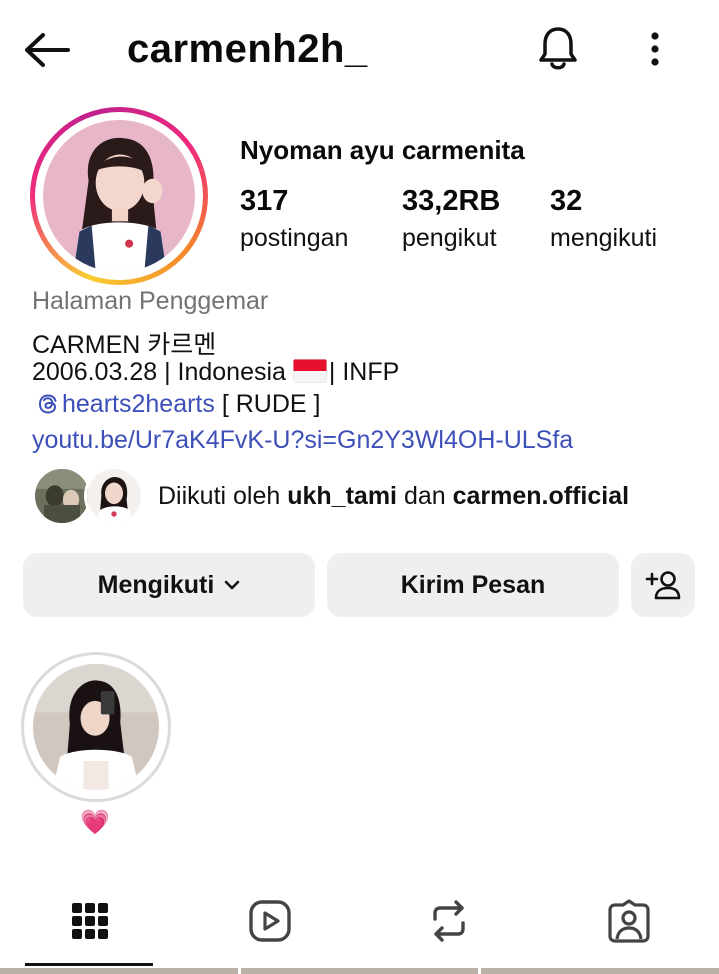 This screenshot has width=719, height=974. I want to click on tab-tagged, so click(629, 923).